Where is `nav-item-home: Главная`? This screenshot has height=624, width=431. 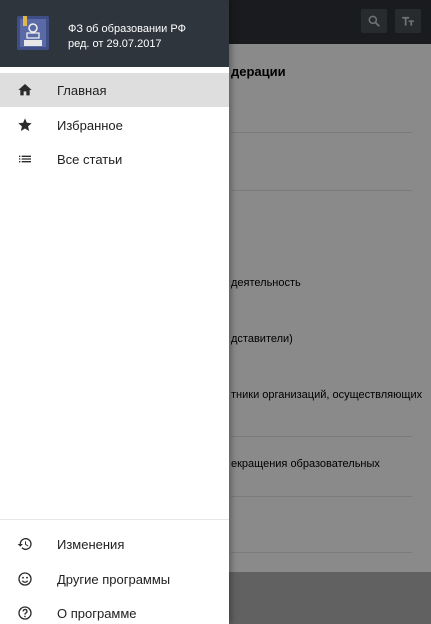
nav-item-home: Главная is located at coordinates (114, 90).